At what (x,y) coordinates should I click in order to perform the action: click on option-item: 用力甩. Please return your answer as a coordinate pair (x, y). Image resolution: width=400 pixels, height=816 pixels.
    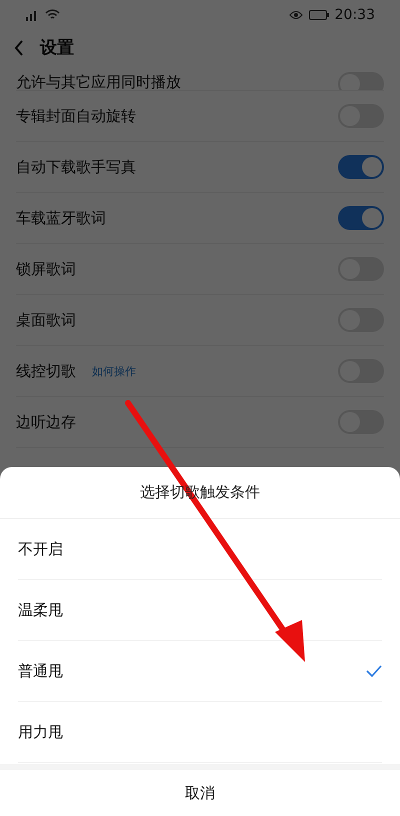
    Looking at the image, I should click on (200, 732).